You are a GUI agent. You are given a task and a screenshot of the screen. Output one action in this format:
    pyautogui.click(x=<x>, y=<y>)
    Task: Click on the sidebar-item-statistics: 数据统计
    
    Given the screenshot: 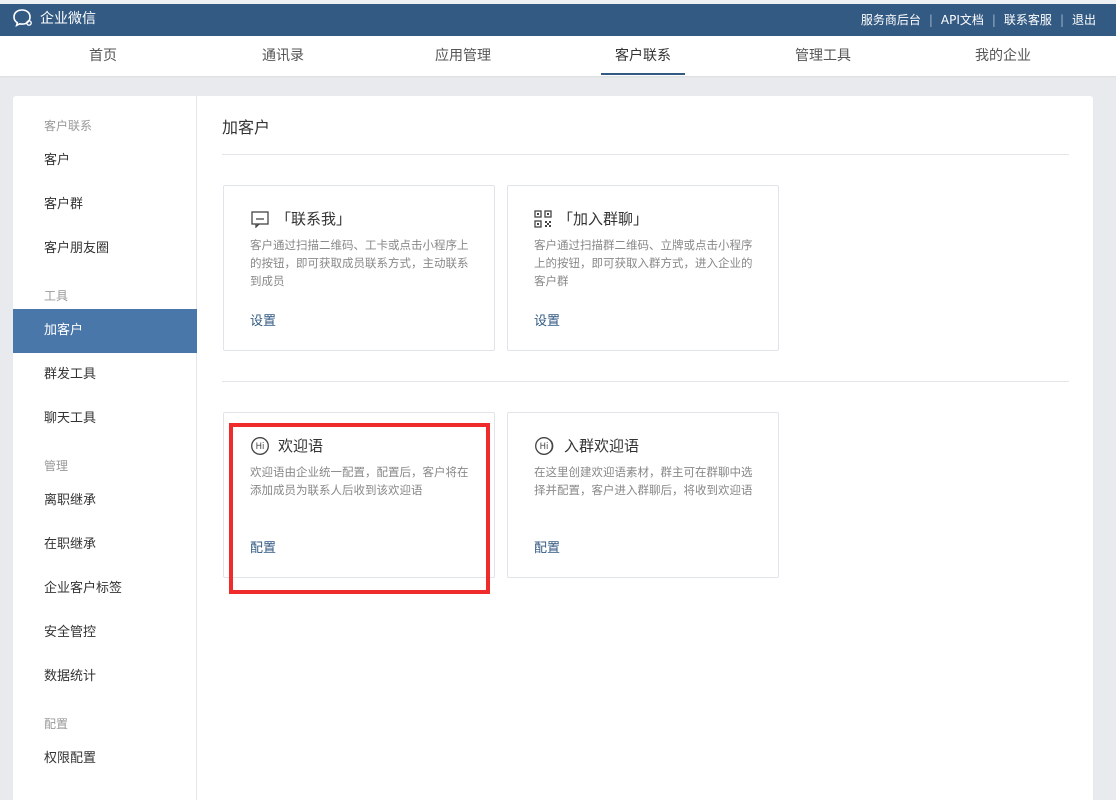 What is the action you would take?
    pyautogui.click(x=105, y=677)
    